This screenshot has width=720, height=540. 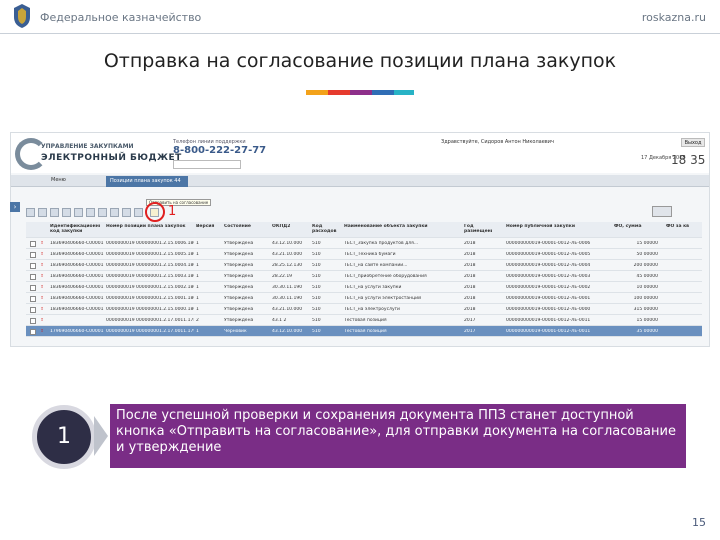 What do you see at coordinates (75, 229) in the screenshot?
I see `col-header: Идентификационный код закупки` at bounding box center [75, 229].